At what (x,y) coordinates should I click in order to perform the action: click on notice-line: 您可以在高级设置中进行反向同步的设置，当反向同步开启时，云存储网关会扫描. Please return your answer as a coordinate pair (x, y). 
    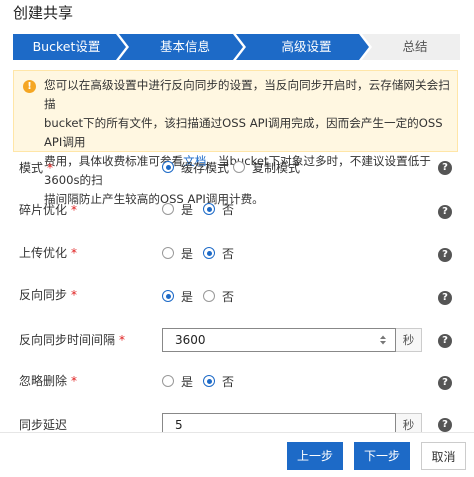
    Looking at the image, I should click on (247, 94).